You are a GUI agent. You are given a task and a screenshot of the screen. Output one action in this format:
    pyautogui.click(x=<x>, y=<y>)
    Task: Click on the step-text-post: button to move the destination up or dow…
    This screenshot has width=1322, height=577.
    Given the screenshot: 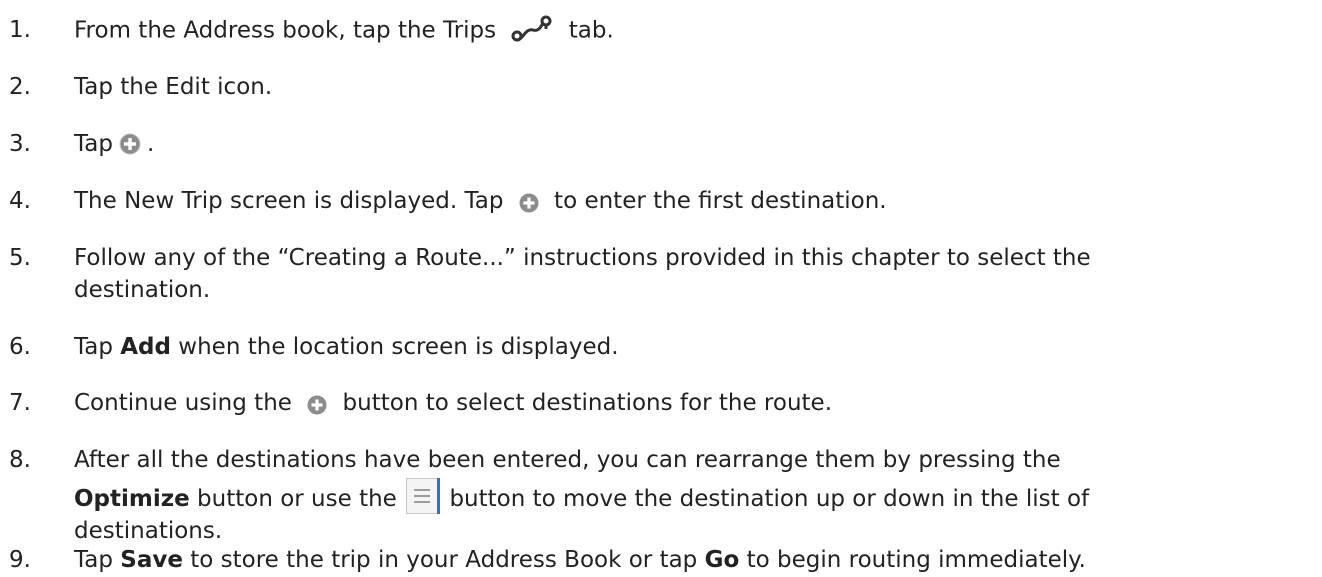 What is the action you would take?
    pyautogui.click(x=769, y=499)
    